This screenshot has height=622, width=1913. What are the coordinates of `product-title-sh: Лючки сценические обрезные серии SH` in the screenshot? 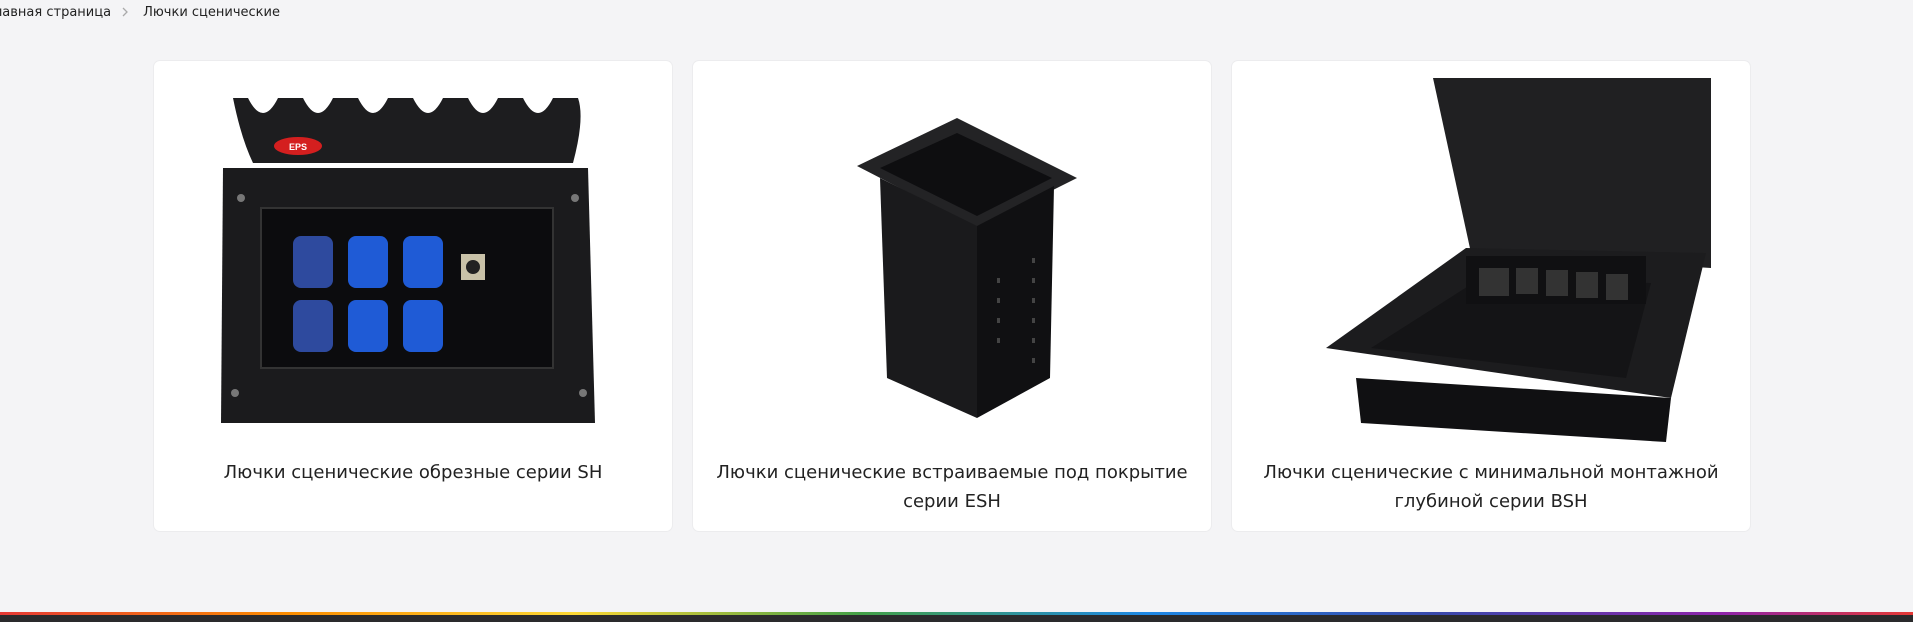 It's located at (413, 472).